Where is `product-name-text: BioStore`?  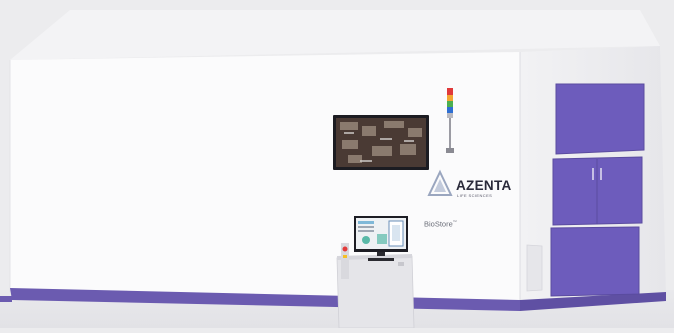
product-name-text: BioStore is located at coordinates (438, 224).